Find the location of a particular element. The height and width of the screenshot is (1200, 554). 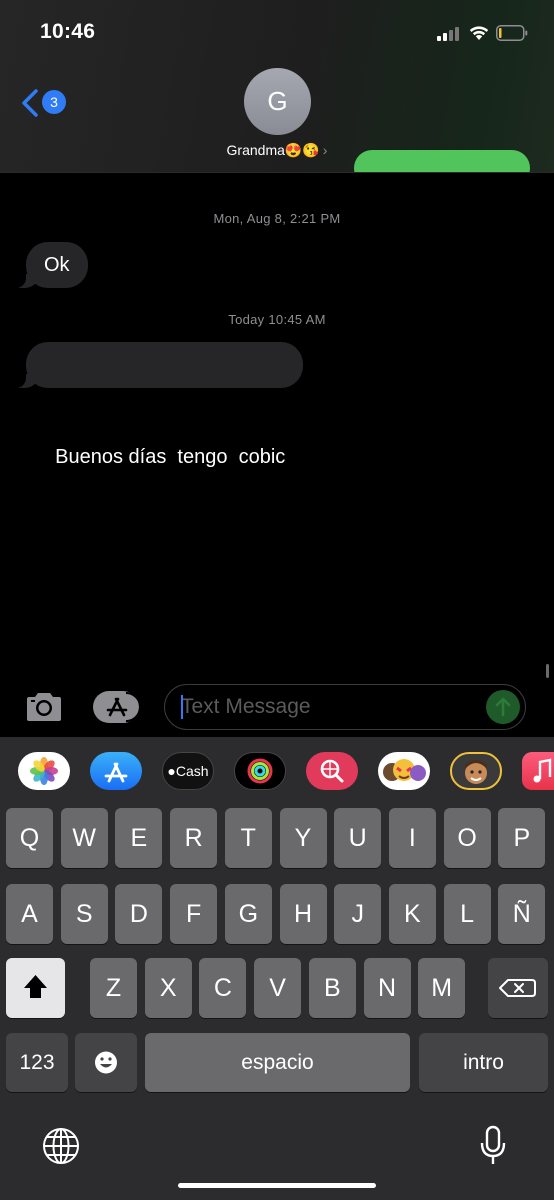

camera-icon is located at coordinates (44, 707).